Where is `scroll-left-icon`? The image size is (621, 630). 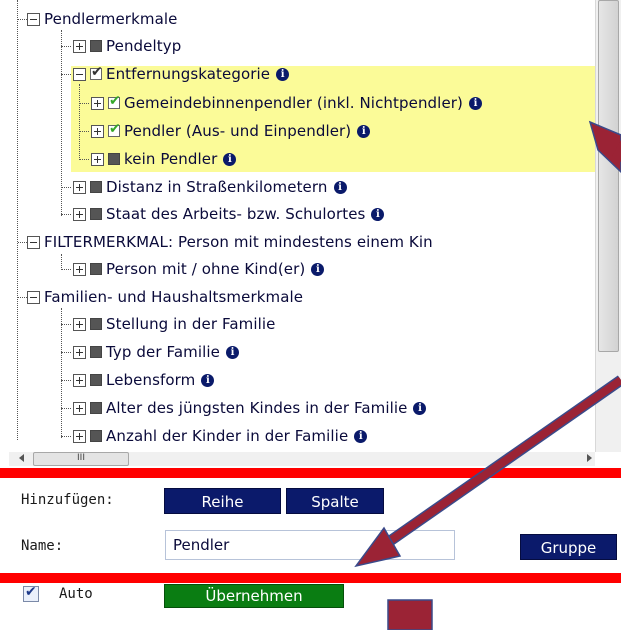
scroll-left-icon is located at coordinates (21, 458).